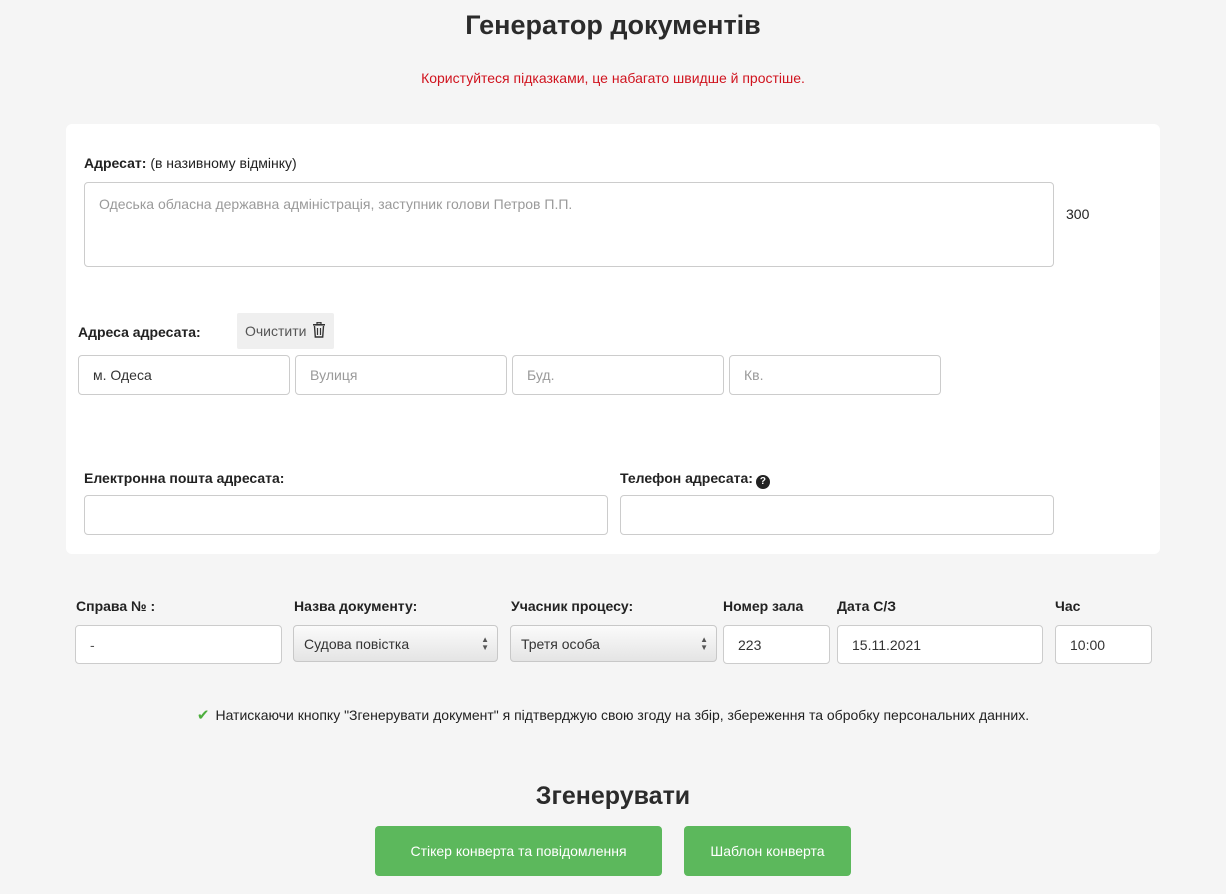  I want to click on addressee-label-text: Адресат:, so click(115, 163).